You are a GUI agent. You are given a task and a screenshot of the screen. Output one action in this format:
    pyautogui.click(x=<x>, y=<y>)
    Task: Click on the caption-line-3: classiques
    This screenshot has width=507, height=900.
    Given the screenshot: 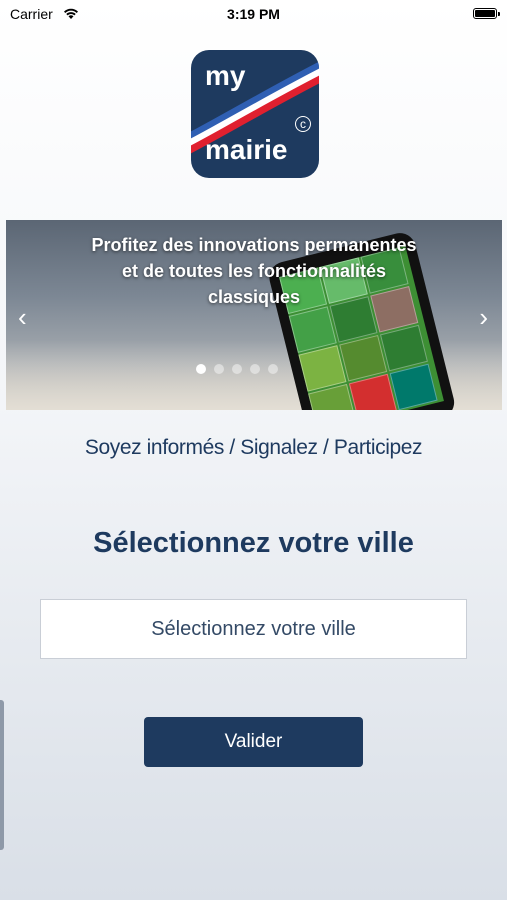 What is the action you would take?
    pyautogui.click(x=254, y=297)
    